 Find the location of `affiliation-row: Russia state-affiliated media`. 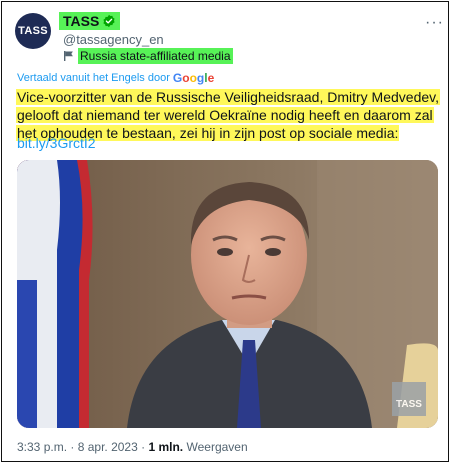

affiliation-row: Russia state-affiliated media is located at coordinates (148, 56).